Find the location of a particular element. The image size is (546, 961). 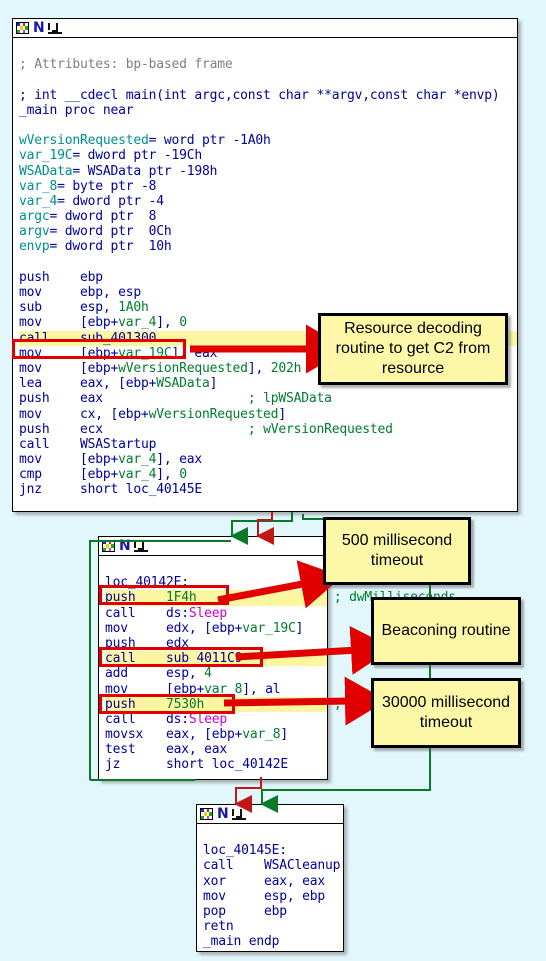

asm-line: push 7530h ; dwMilliseconds is located at coordinates (280, 704).